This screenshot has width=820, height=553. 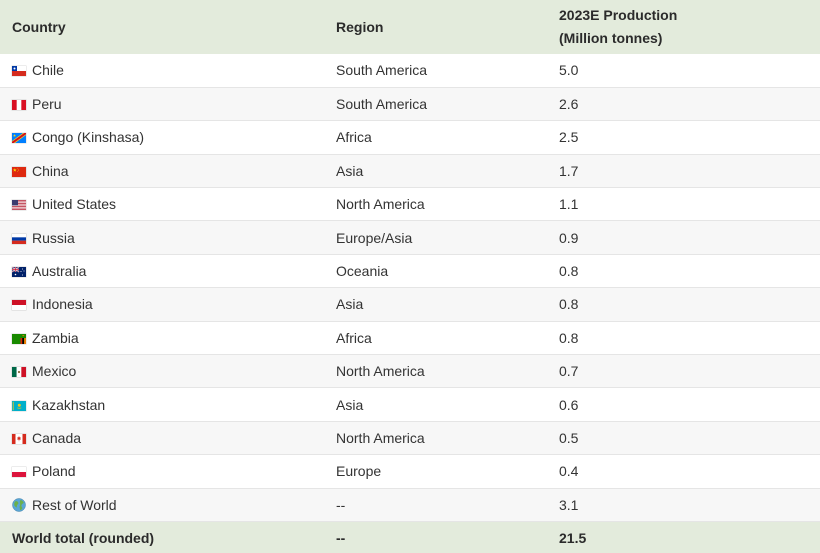 I want to click on table-row: Canada North America 0.5, so click(x=410, y=438).